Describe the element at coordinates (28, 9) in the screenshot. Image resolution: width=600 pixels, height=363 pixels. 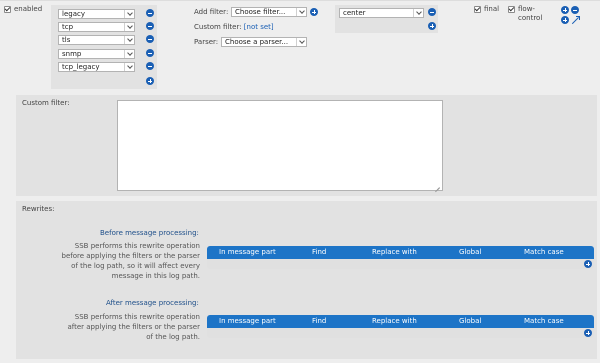
I see `enabled-label: enabled` at that location.